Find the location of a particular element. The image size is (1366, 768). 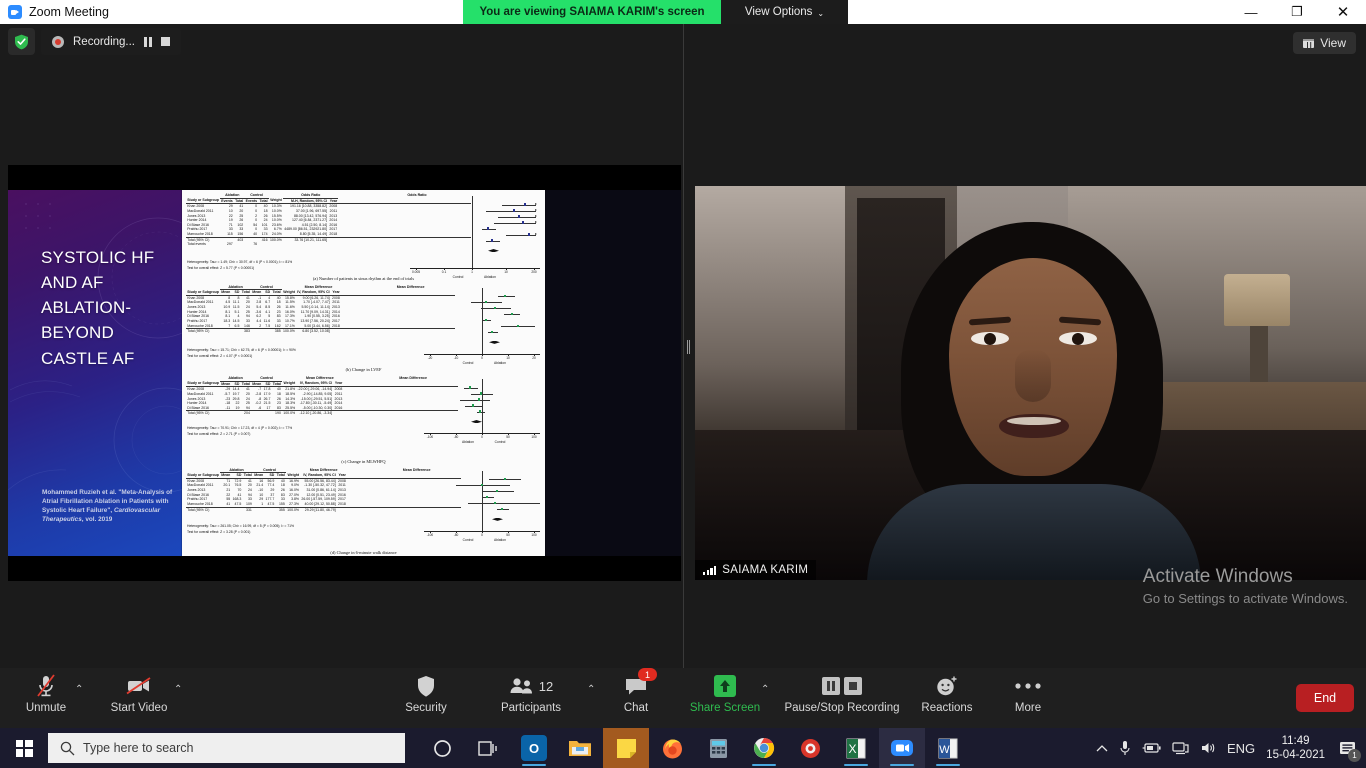

volume-icon is located at coordinates (1208, 748).